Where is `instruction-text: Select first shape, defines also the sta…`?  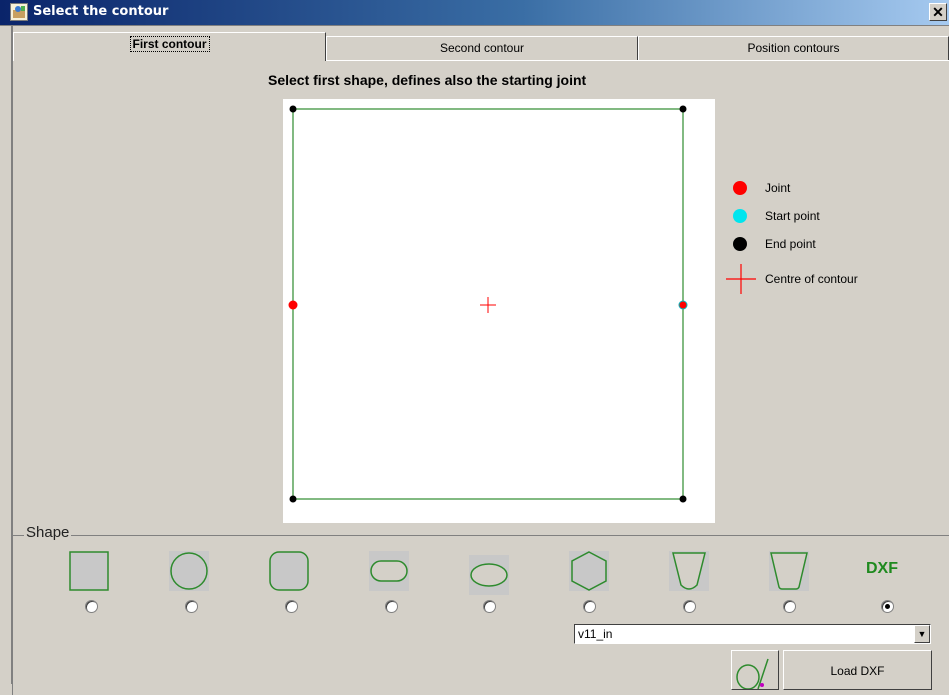
instruction-text: Select first shape, defines also the sta… is located at coordinates (427, 80).